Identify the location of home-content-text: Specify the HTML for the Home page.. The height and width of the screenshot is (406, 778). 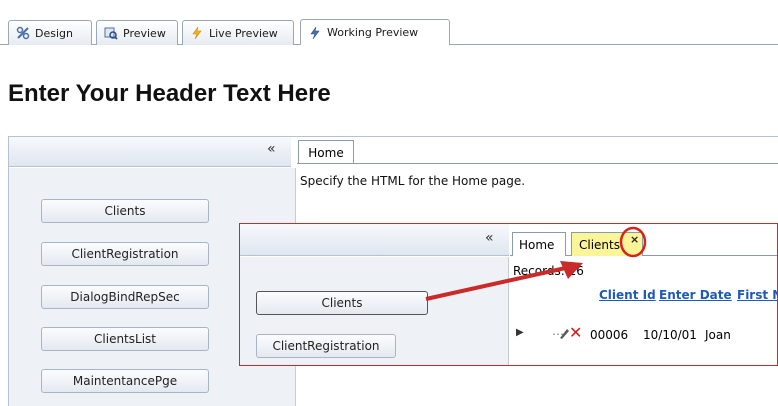
(413, 181).